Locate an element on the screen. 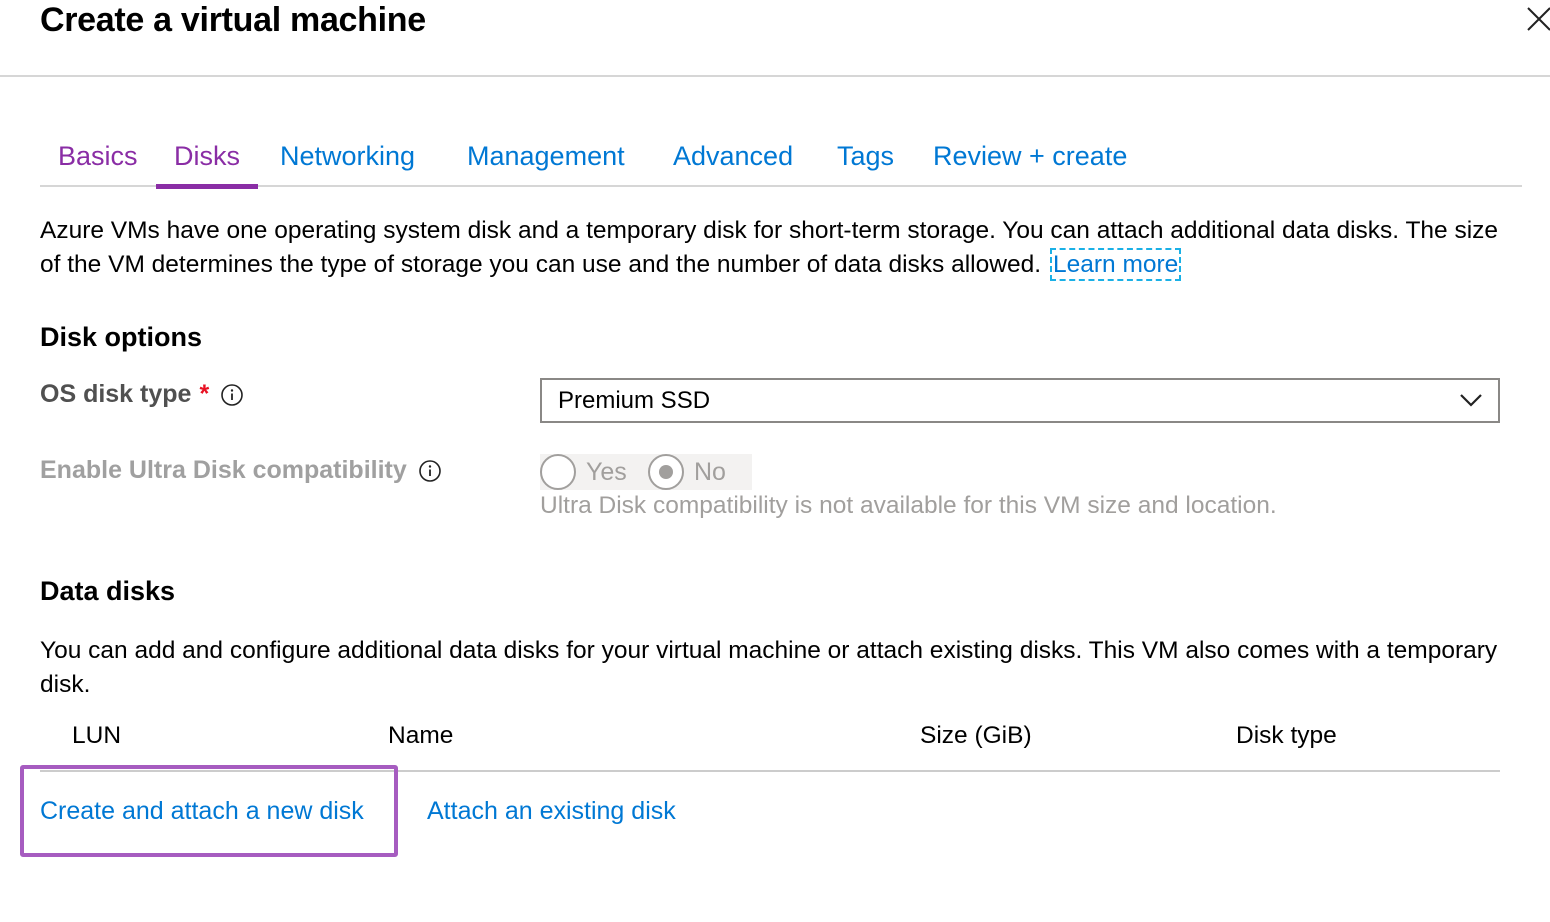  tab-review-create: Review + create is located at coordinates (1030, 159).